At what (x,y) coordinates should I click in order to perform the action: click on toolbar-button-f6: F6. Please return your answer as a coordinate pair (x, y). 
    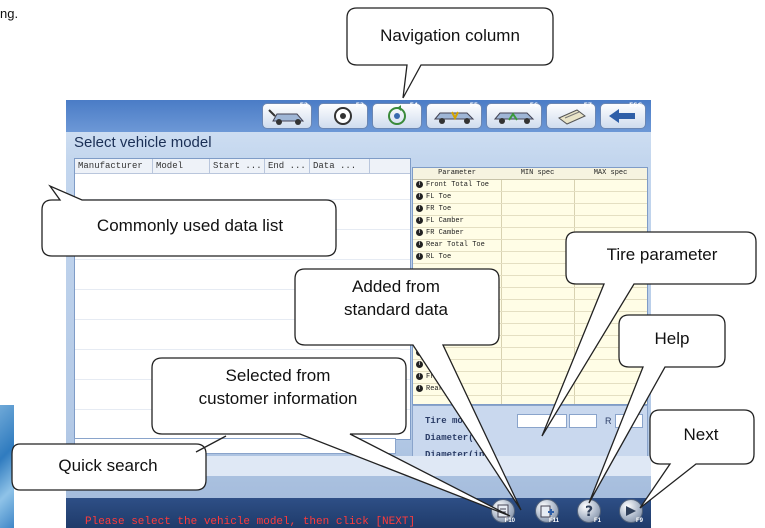
    Looking at the image, I should click on (514, 115).